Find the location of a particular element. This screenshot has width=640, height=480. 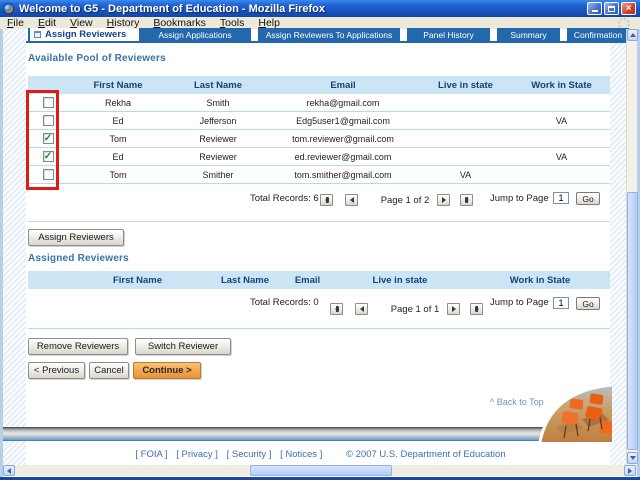

vertical-scrollbar-thumb is located at coordinates (632, 321).